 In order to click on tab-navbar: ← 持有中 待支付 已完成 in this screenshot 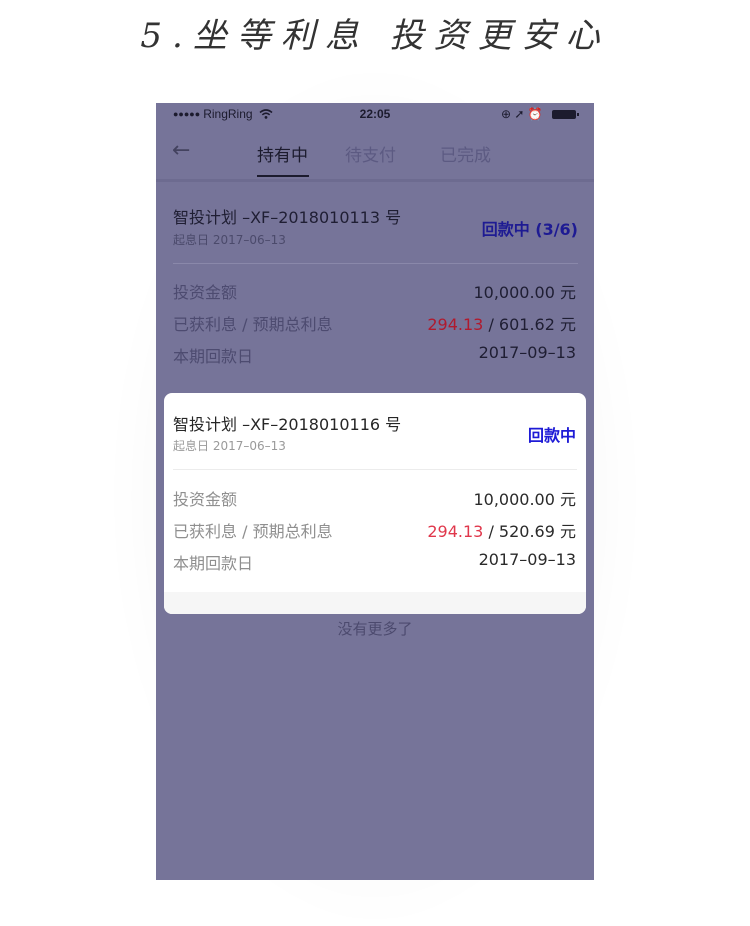, I will do `click(375, 153)`.